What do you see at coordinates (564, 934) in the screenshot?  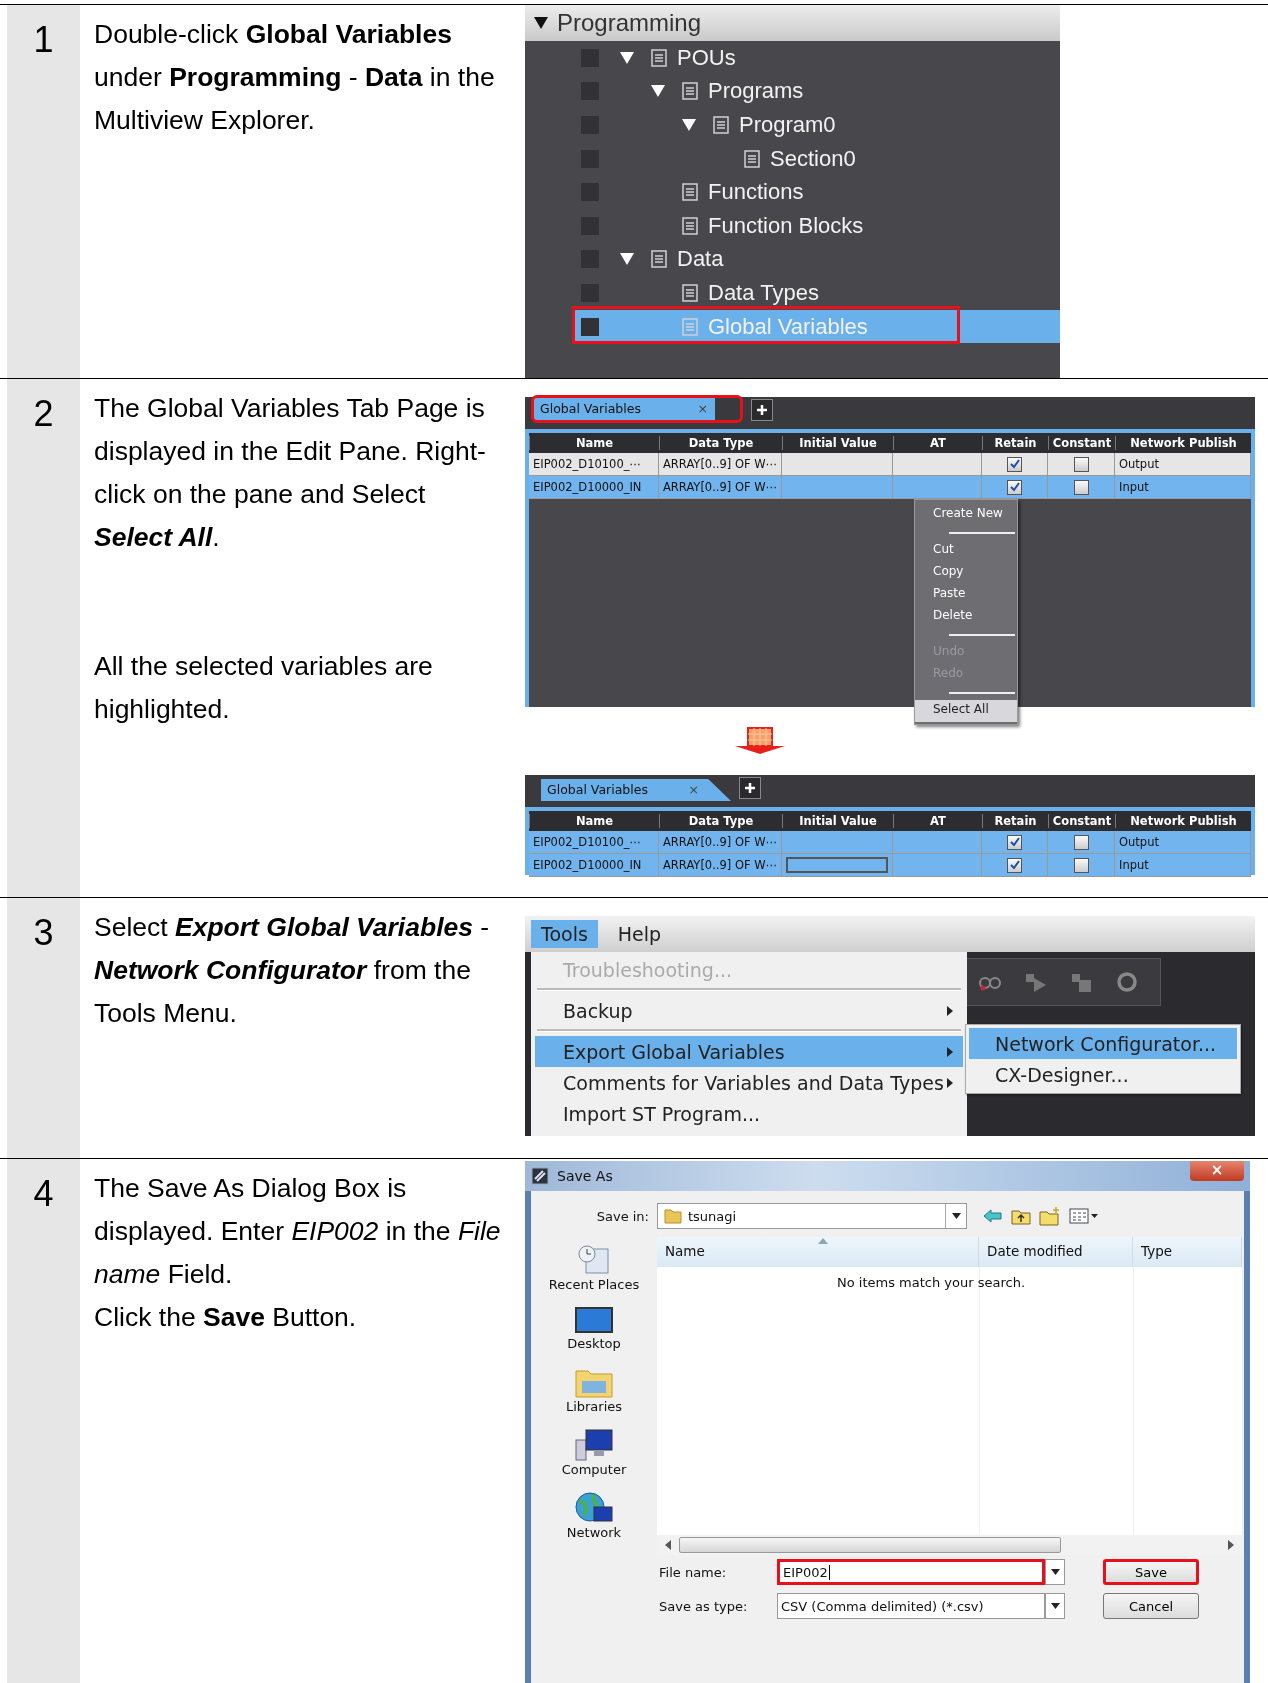 I see `menu-bar-item: Tools` at bounding box center [564, 934].